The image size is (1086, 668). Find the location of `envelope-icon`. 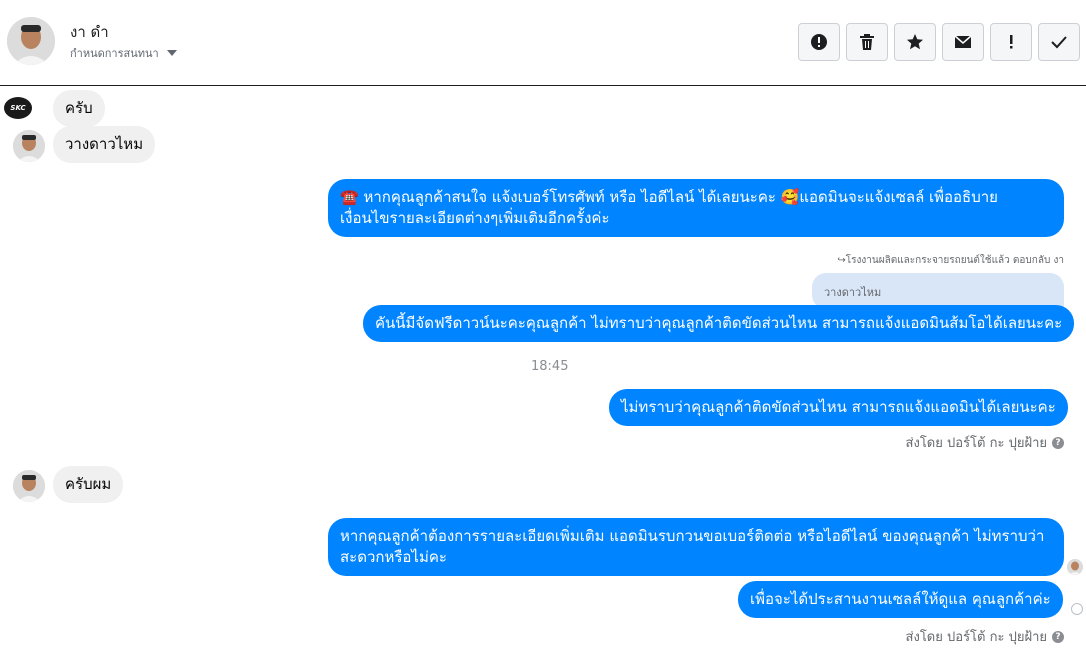

envelope-icon is located at coordinates (963, 41).